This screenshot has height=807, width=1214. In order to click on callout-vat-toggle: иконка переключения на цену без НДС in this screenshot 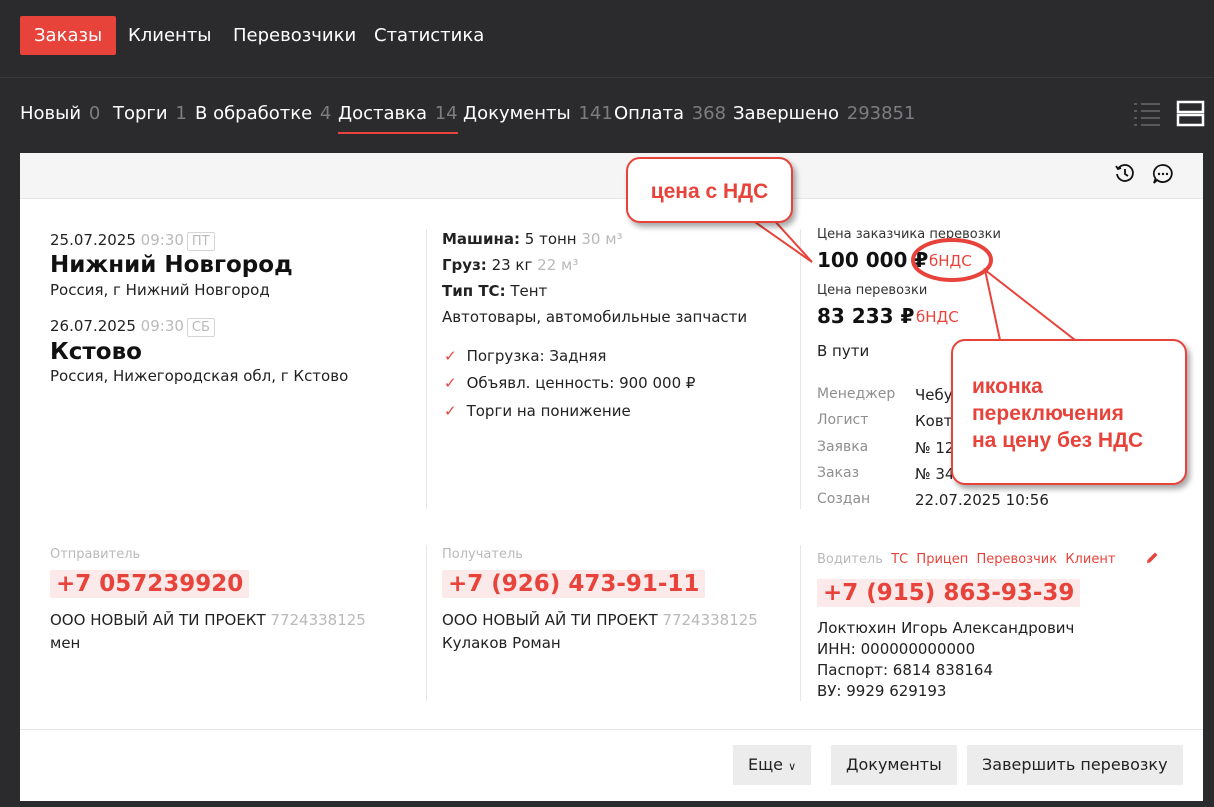, I will do `click(1069, 412)`.